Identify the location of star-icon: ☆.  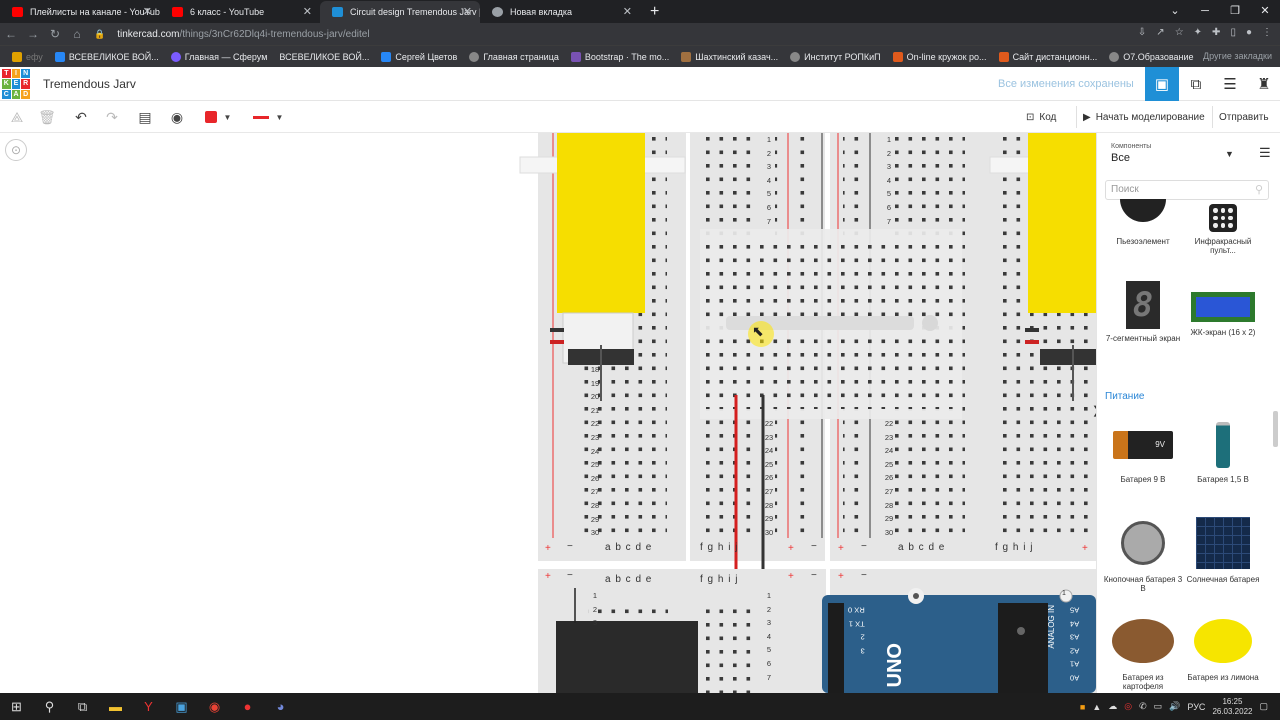
(1179, 32).